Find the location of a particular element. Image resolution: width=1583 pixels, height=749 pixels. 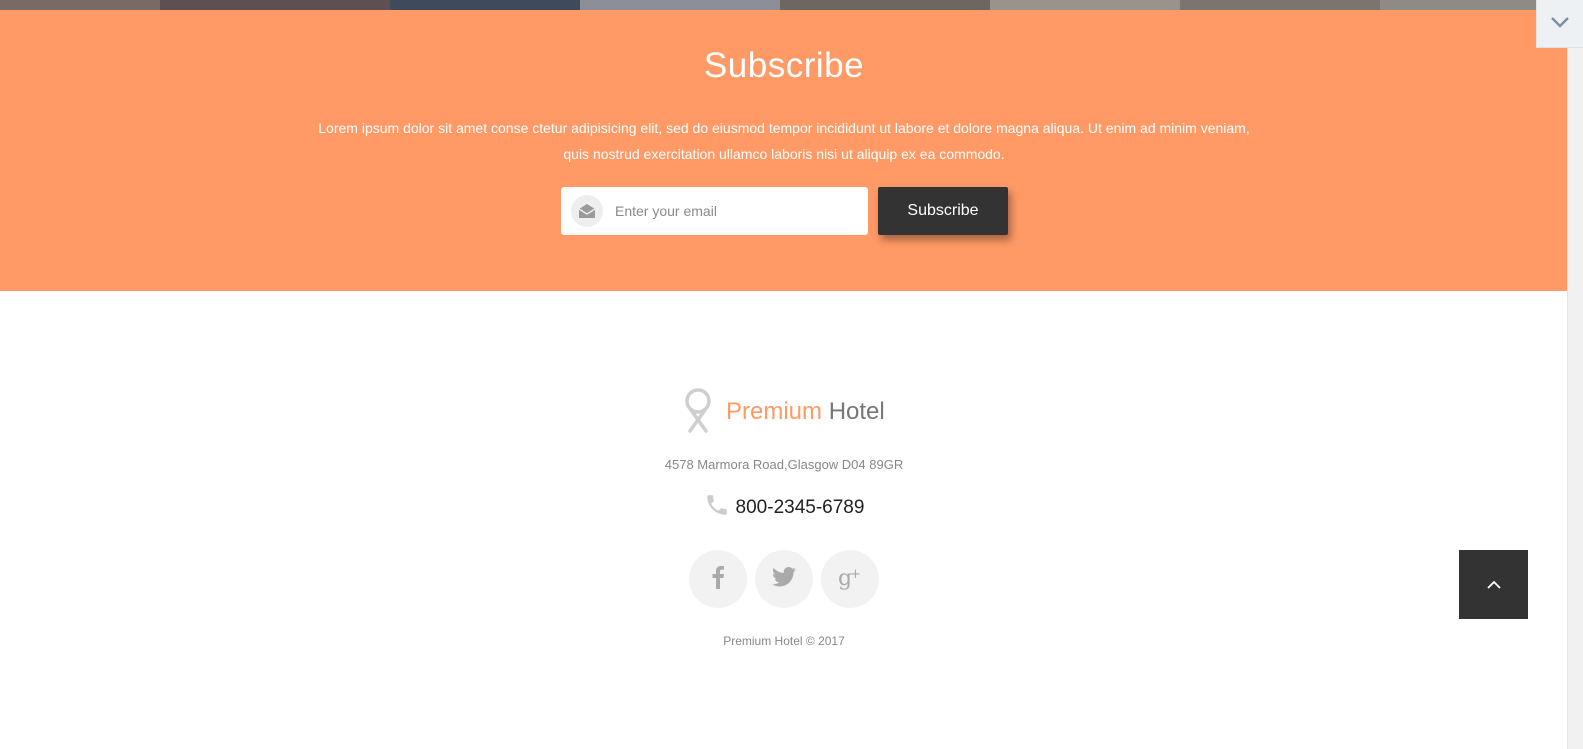

chevron-up-icon is located at coordinates (1493, 585).